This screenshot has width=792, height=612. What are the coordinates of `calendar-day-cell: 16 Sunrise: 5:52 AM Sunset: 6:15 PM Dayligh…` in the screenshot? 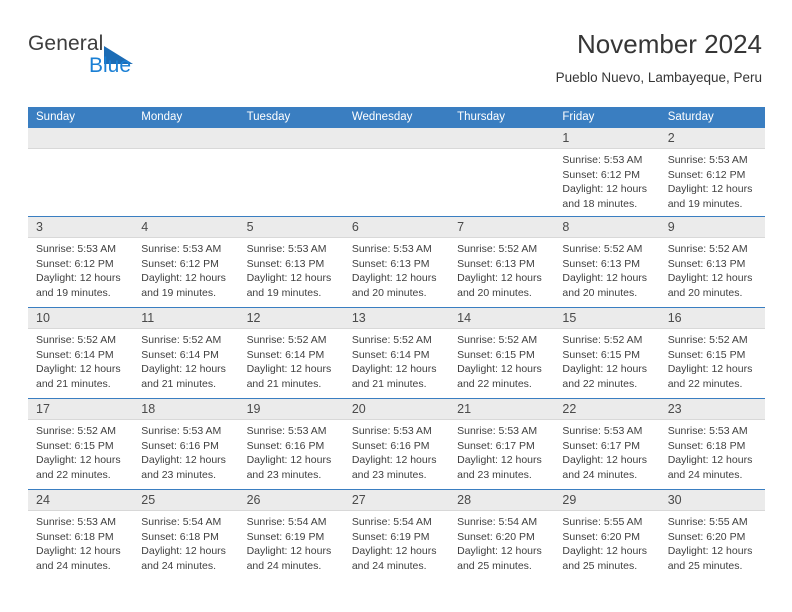 It's located at (712, 353).